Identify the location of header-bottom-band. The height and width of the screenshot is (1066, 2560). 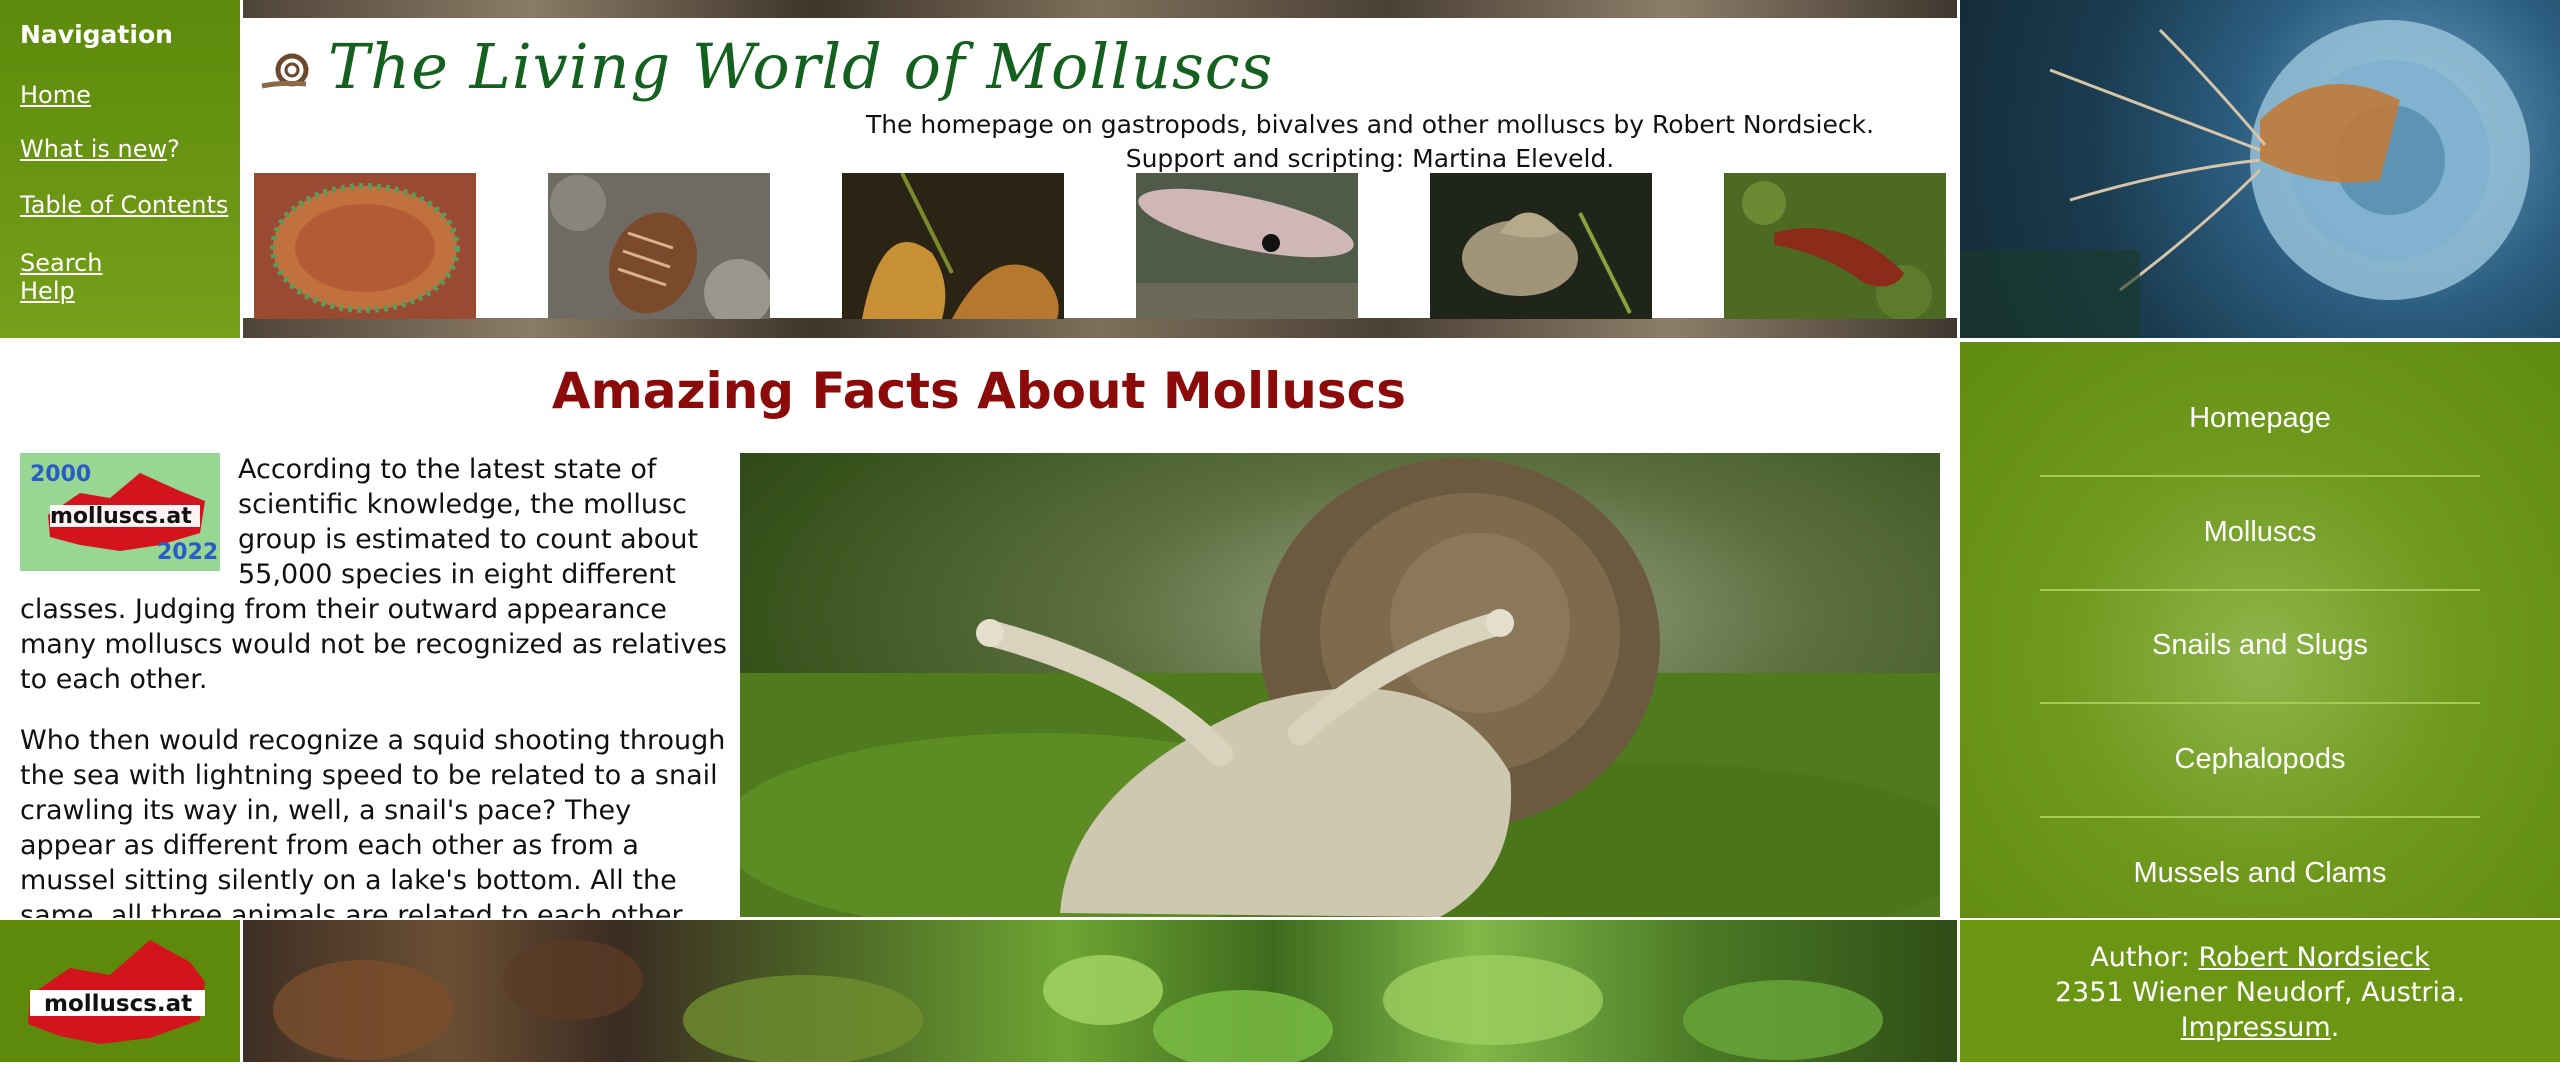
(1100, 328).